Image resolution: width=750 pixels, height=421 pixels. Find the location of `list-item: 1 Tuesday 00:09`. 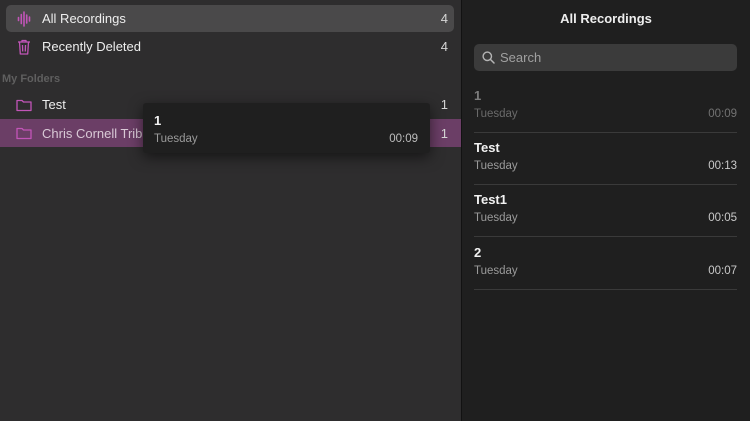

list-item: 1 Tuesday 00:09 is located at coordinates (605, 107).